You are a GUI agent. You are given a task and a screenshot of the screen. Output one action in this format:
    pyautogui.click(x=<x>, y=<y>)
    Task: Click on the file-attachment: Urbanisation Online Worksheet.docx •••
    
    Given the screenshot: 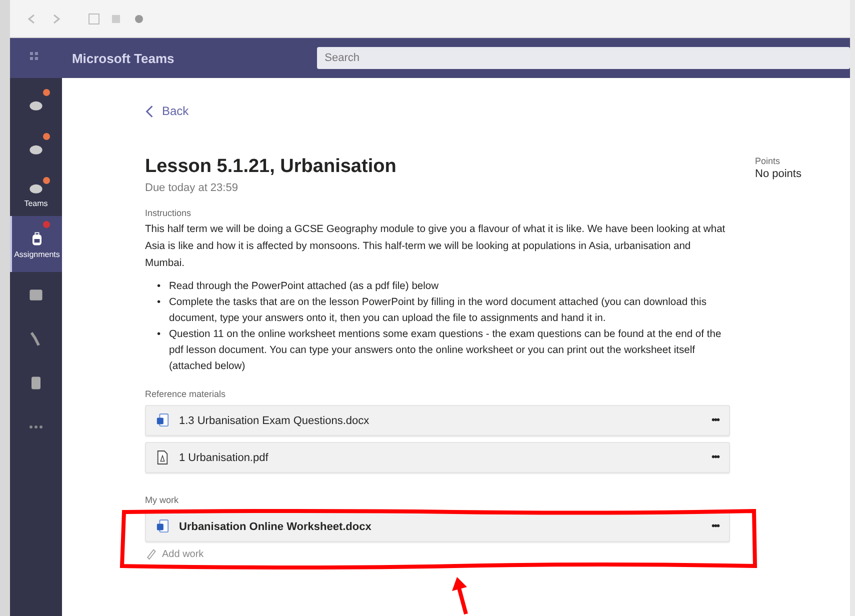 What is the action you would take?
    pyautogui.click(x=437, y=526)
    